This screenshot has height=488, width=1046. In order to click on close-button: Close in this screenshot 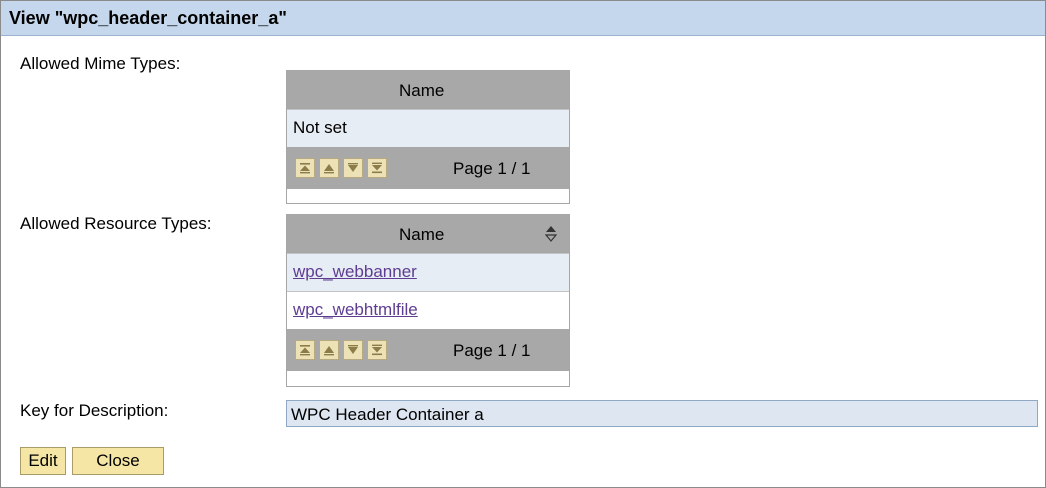, I will do `click(118, 461)`.